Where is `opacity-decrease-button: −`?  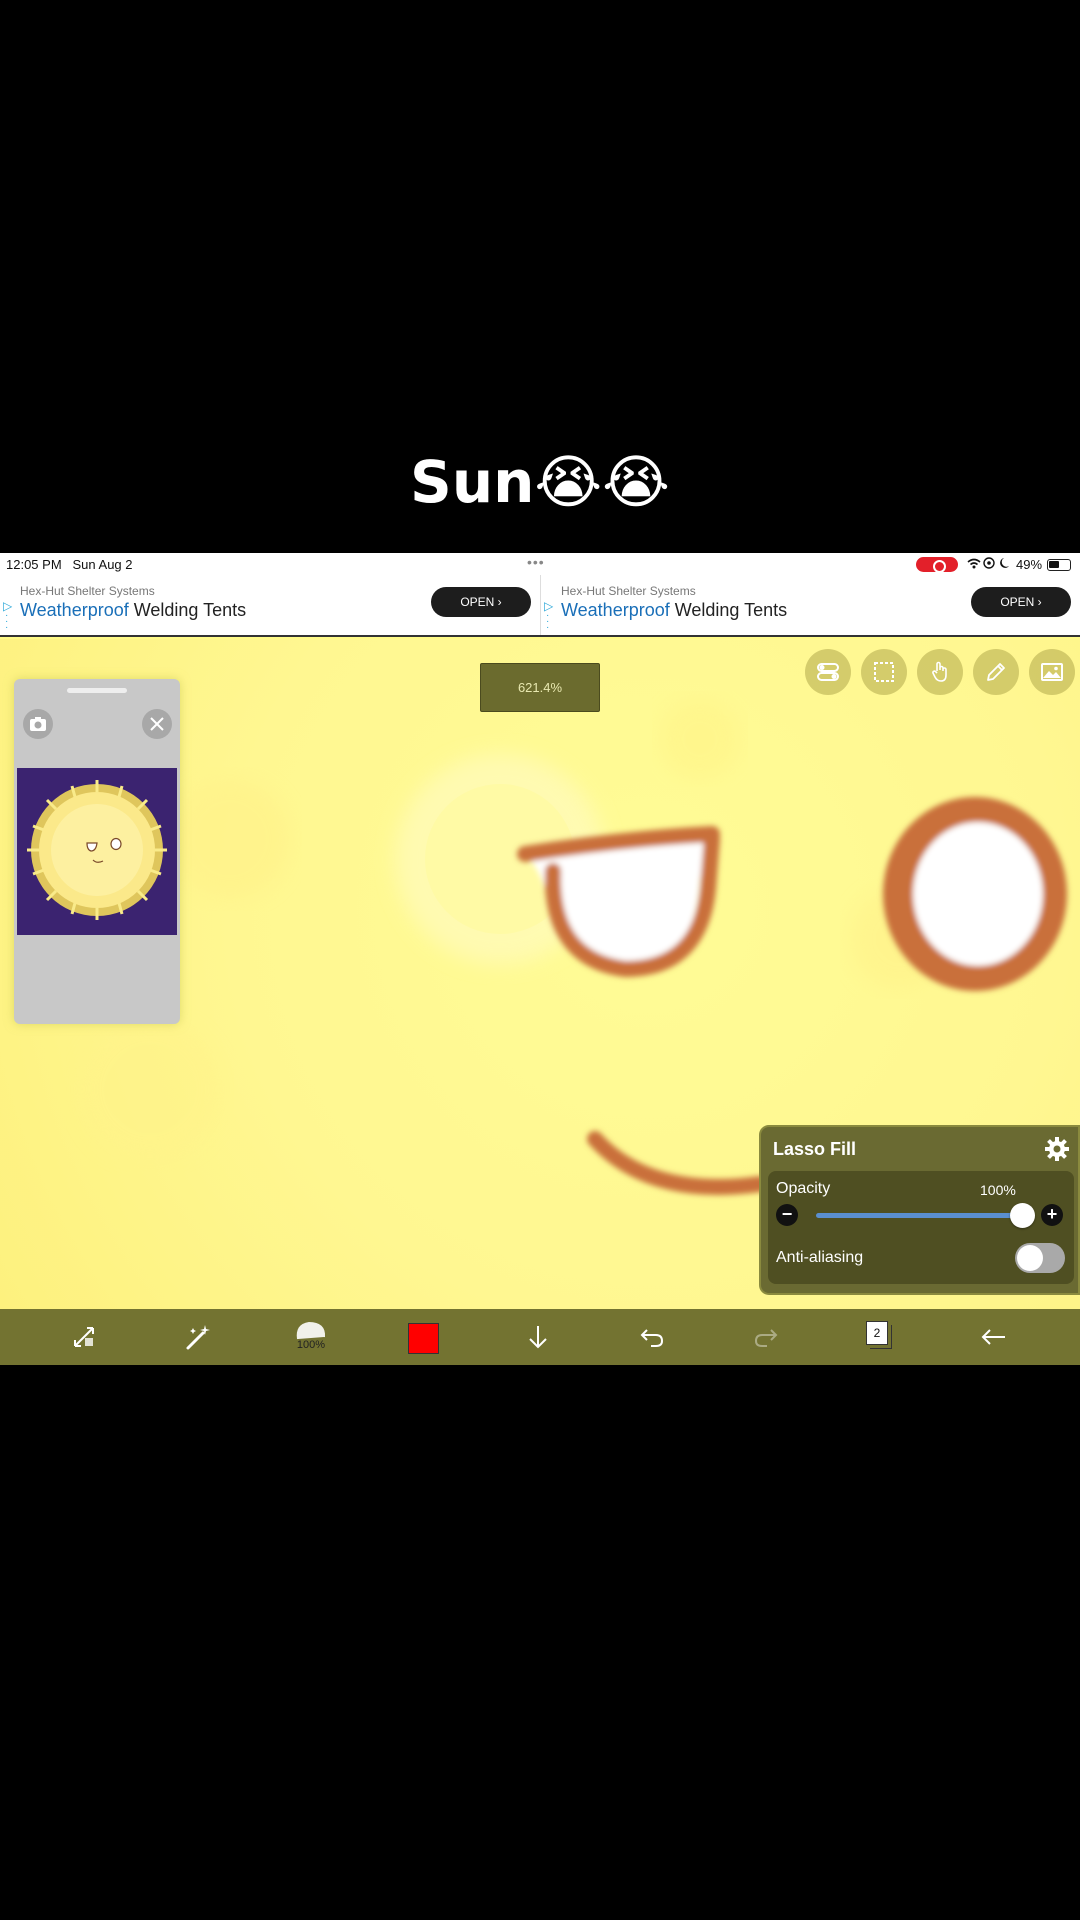 opacity-decrease-button: − is located at coordinates (787, 1215).